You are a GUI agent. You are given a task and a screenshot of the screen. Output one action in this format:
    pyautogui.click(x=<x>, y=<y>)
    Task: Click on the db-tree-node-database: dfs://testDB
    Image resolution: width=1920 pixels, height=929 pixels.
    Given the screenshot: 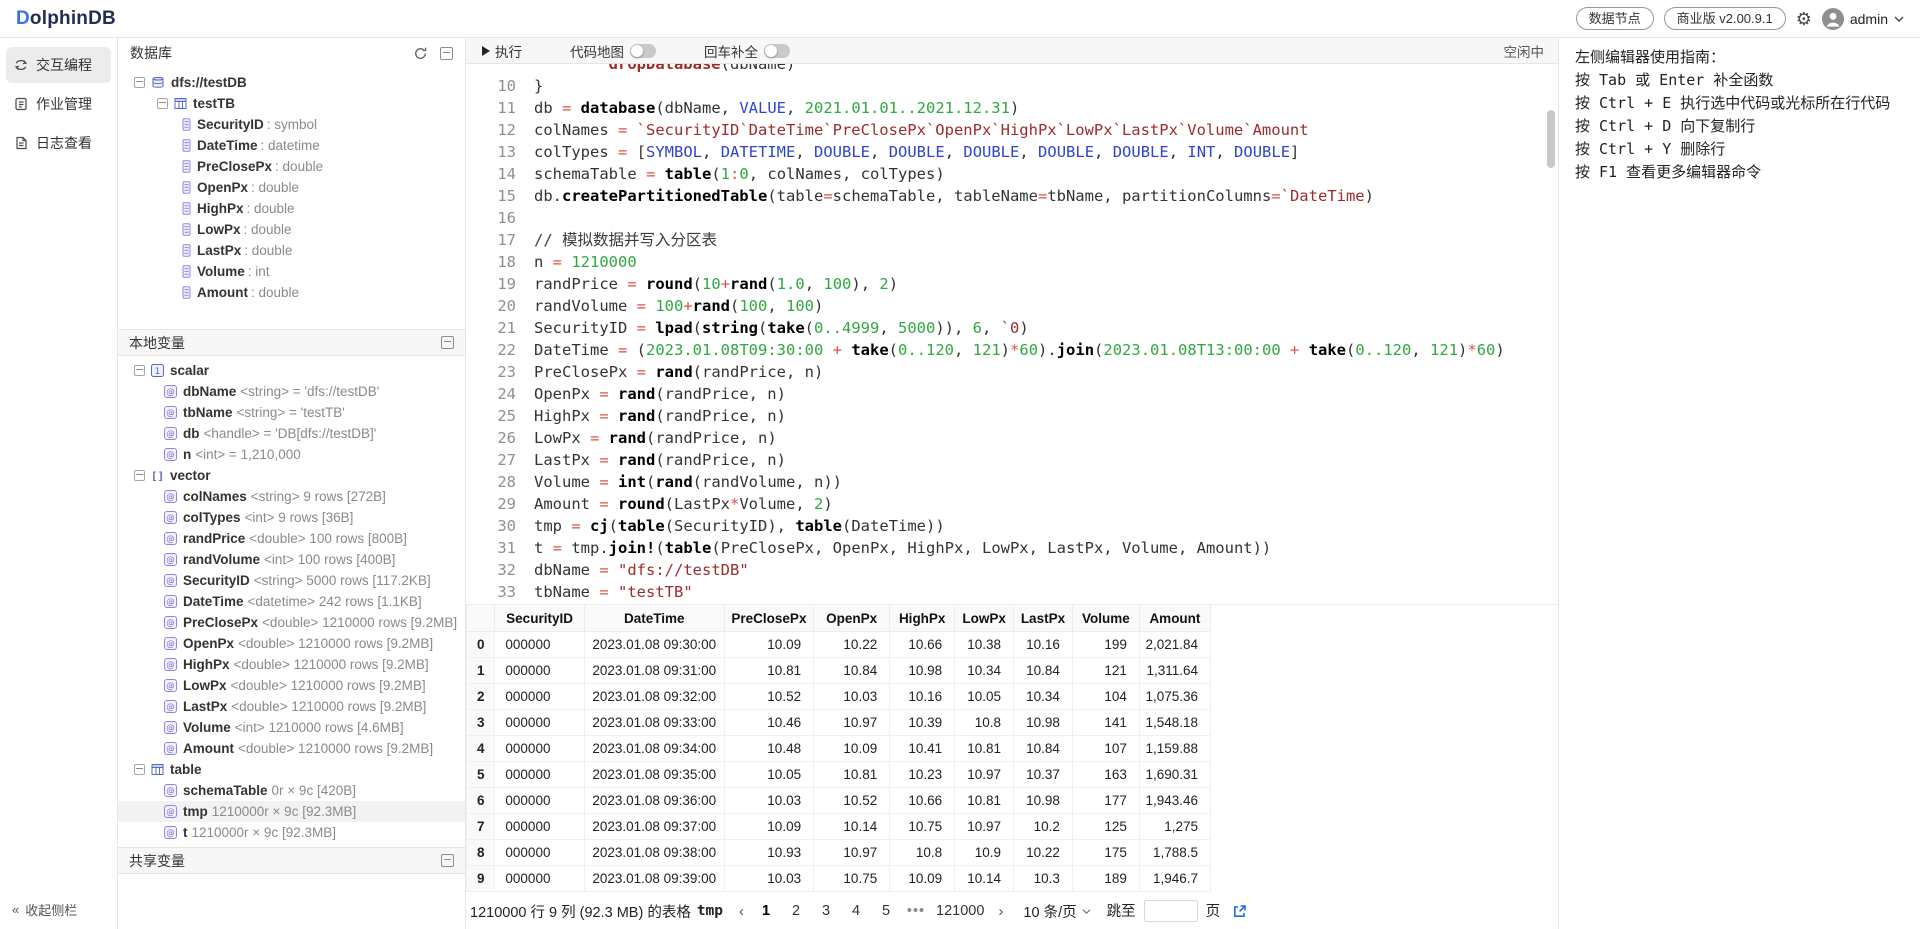 What is the action you would take?
    pyautogui.click(x=291, y=82)
    